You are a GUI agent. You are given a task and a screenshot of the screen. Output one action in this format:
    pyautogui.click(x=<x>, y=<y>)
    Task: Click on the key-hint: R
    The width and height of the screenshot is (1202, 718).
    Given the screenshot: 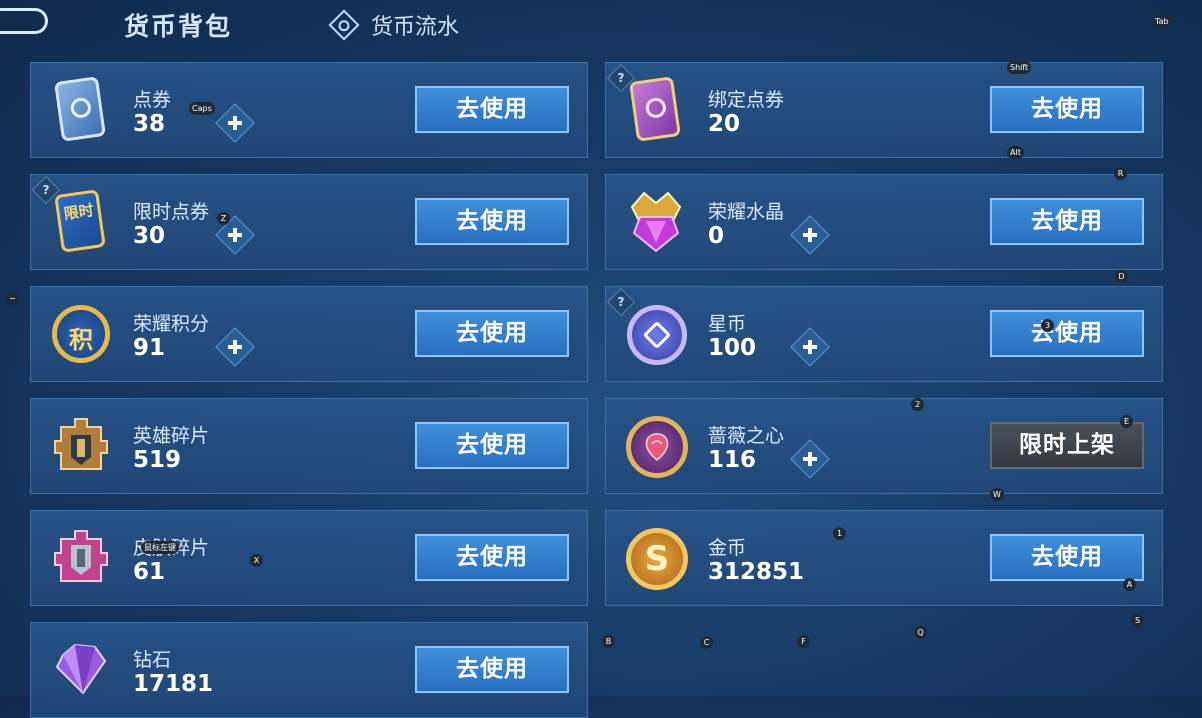 What is the action you would take?
    pyautogui.click(x=1120, y=173)
    